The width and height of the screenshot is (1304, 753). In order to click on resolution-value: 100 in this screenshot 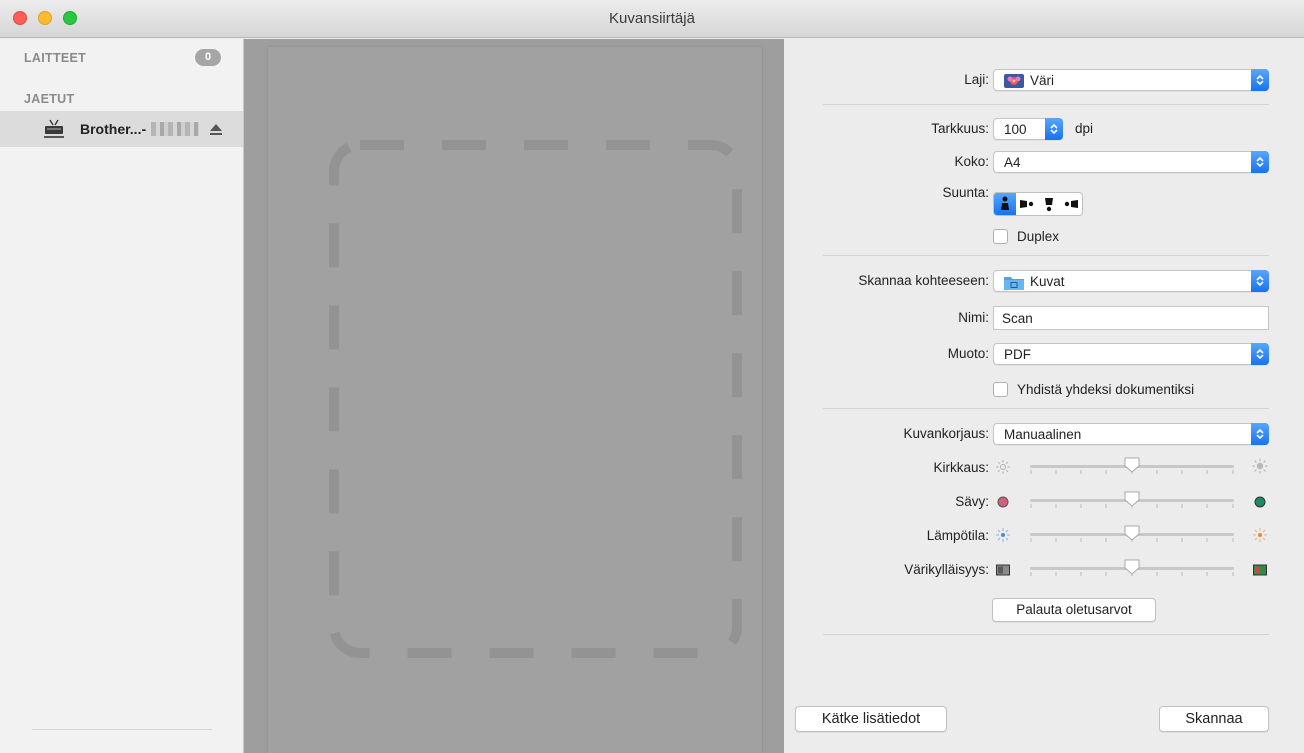, I will do `click(1015, 129)`.